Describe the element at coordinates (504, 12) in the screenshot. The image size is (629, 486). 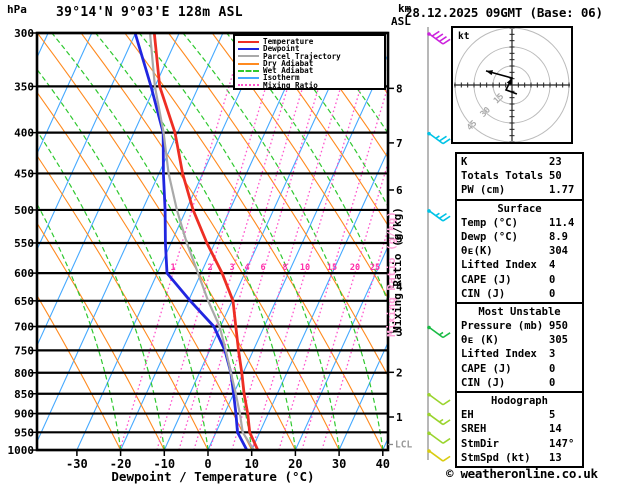
I see `datetime-title: 28.12.2025 09GMT (Base: 06)` at that location.